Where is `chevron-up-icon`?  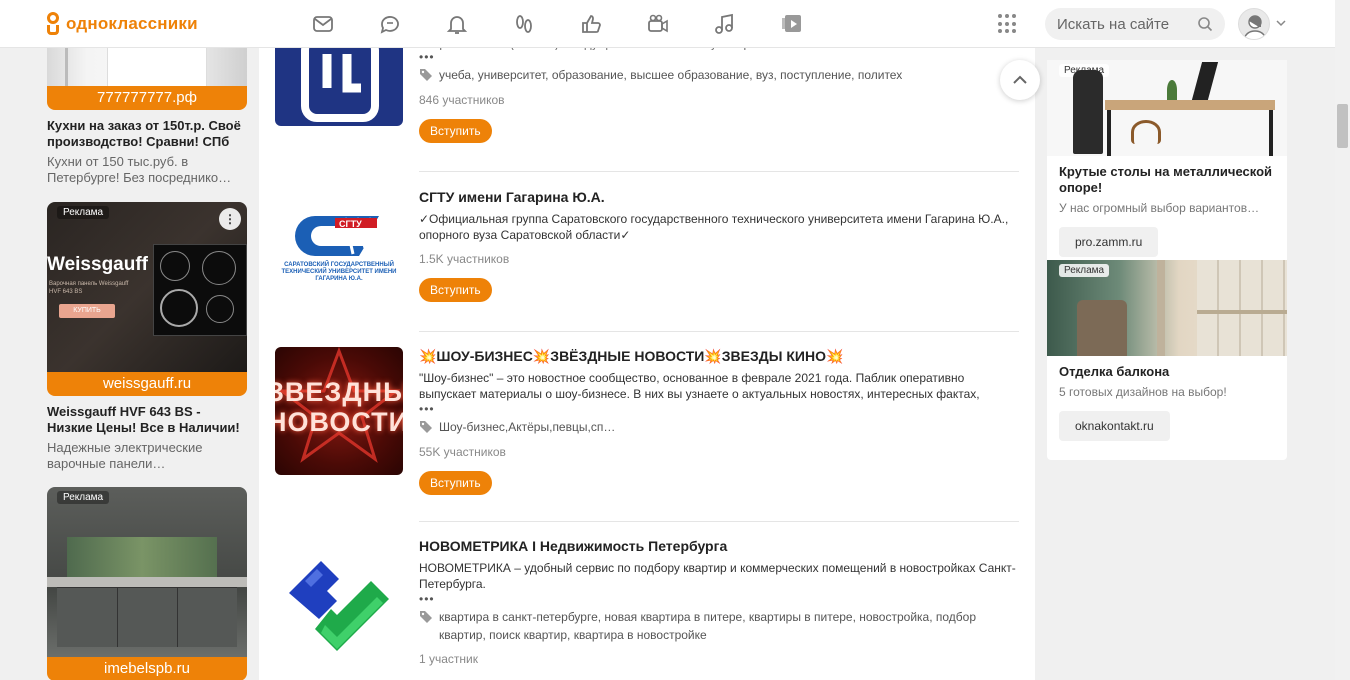
chevron-up-icon is located at coordinates (1020, 79).